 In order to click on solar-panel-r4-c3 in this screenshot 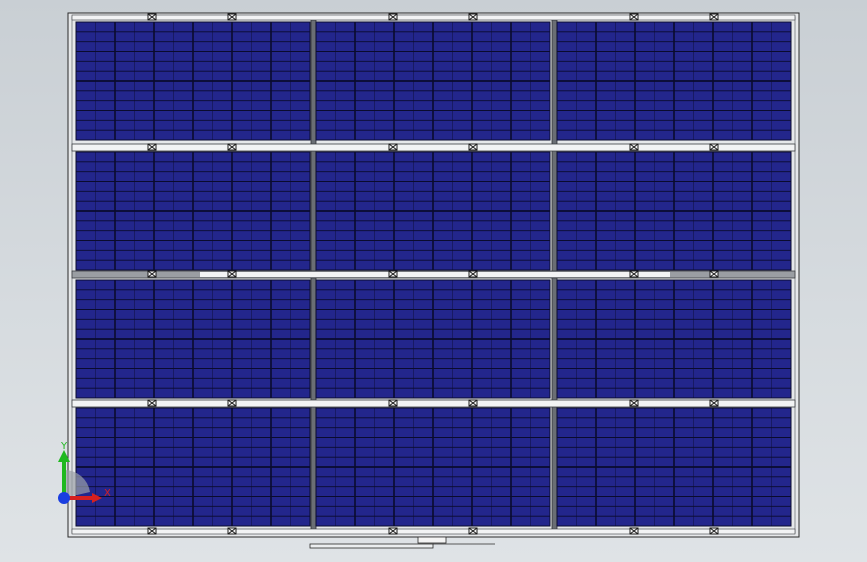, I will do `click(674, 467)`.